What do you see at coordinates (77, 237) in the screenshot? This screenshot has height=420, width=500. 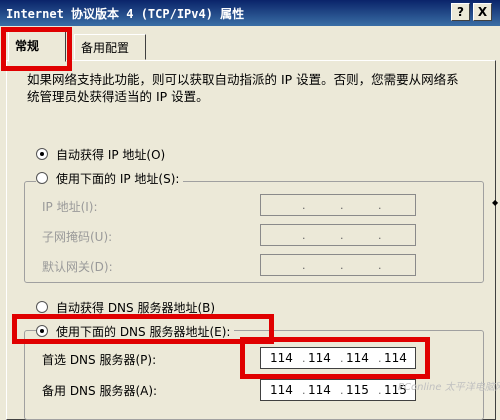 I see `subnet-mask-label: 子网掩码(U):` at bounding box center [77, 237].